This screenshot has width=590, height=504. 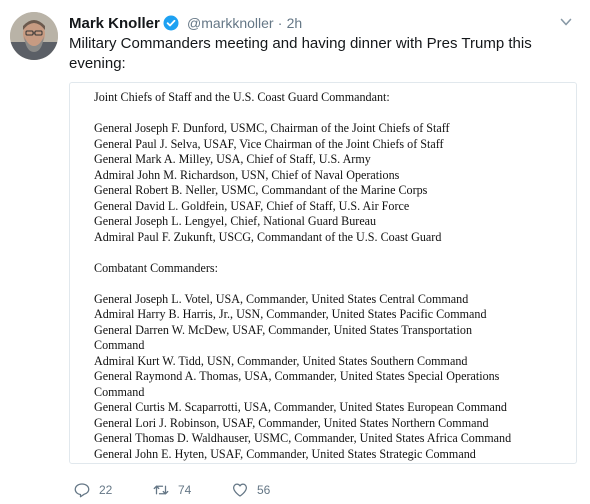 What do you see at coordinates (92, 490) in the screenshot?
I see `reply-button: 22` at bounding box center [92, 490].